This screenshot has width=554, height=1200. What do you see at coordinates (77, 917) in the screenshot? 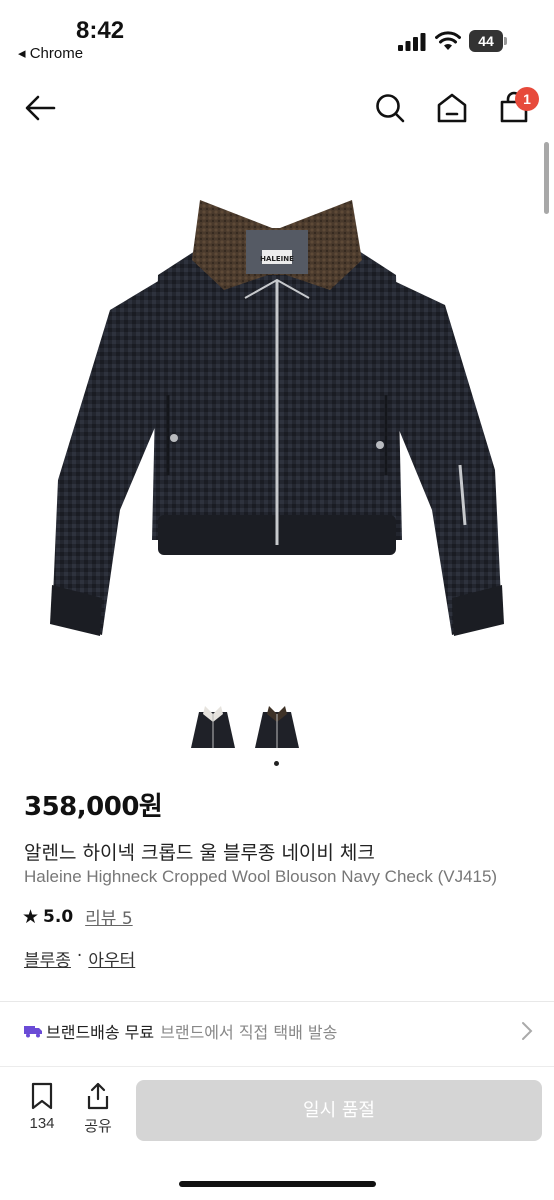
I see `rating-row: ★ 5.0 리뷰 5` at bounding box center [77, 917].